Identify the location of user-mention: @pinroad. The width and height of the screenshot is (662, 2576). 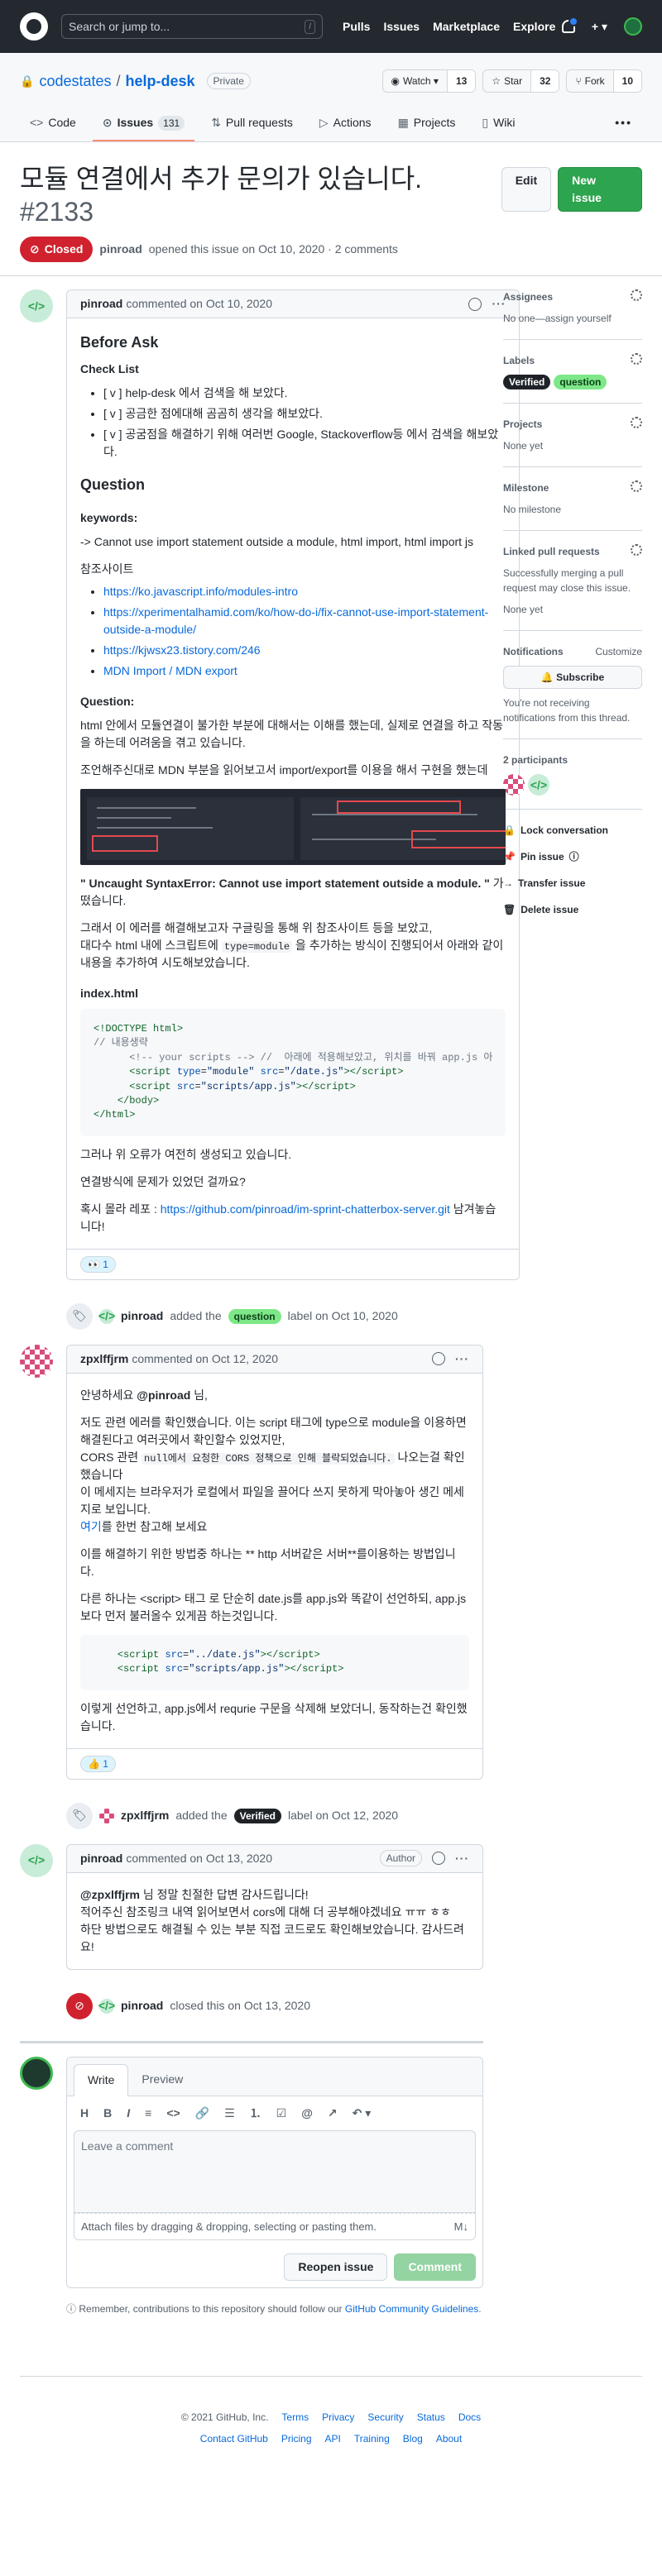
(163, 1395).